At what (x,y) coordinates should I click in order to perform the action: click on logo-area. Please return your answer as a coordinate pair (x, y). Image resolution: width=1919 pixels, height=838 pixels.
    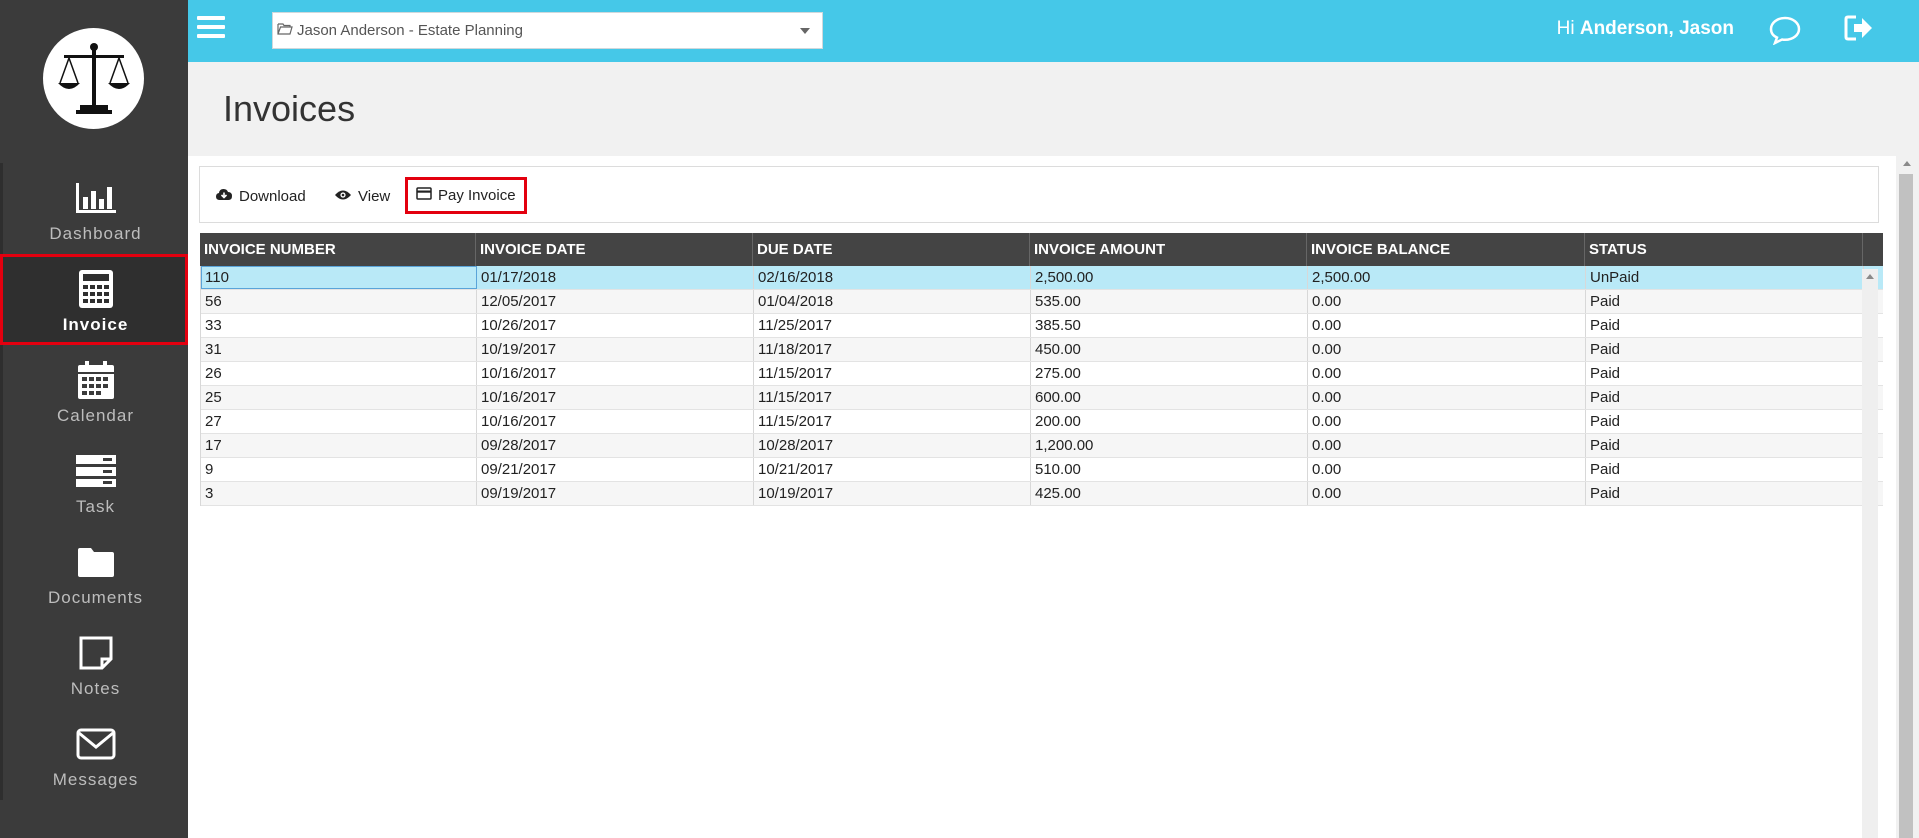
    Looking at the image, I should click on (94, 81).